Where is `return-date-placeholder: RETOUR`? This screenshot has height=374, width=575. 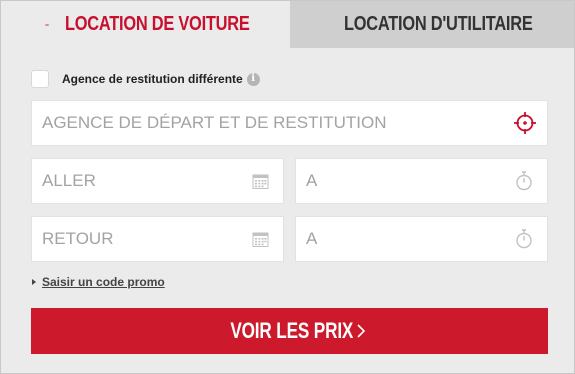
return-date-placeholder: RETOUR is located at coordinates (78, 238).